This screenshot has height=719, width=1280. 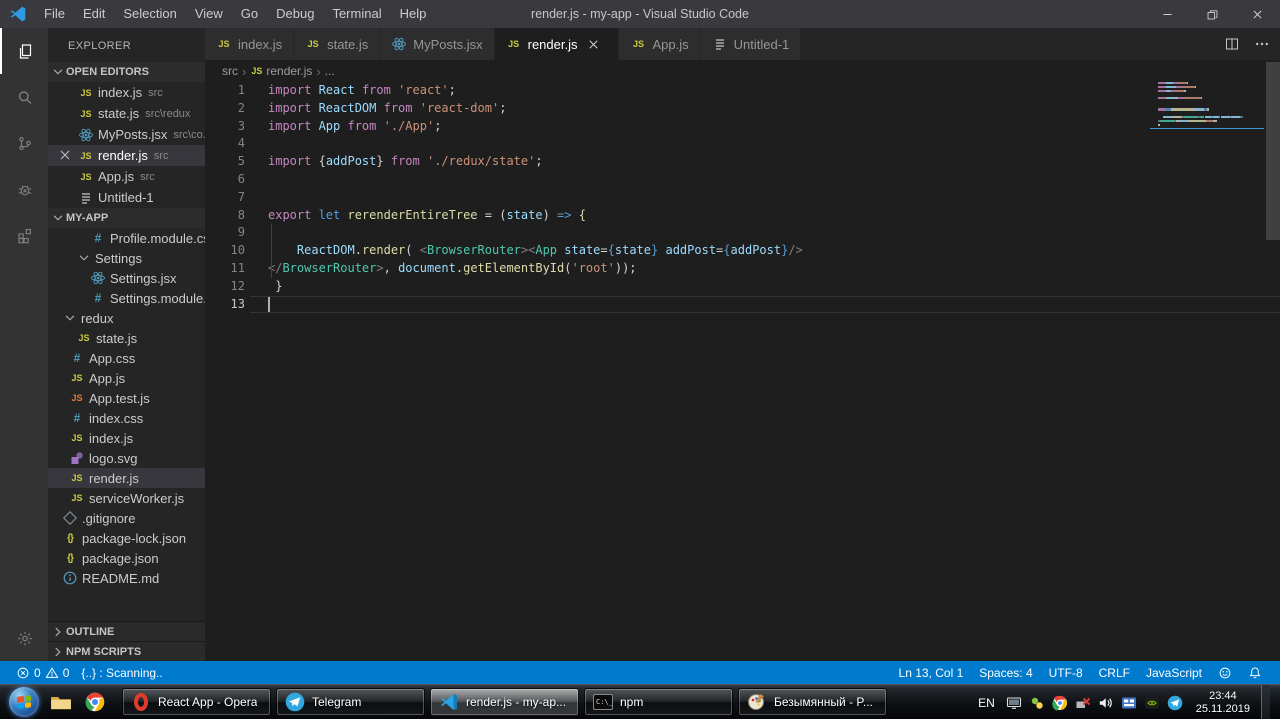 I want to click on tree-file-render.js: JS render.js, so click(x=126, y=478).